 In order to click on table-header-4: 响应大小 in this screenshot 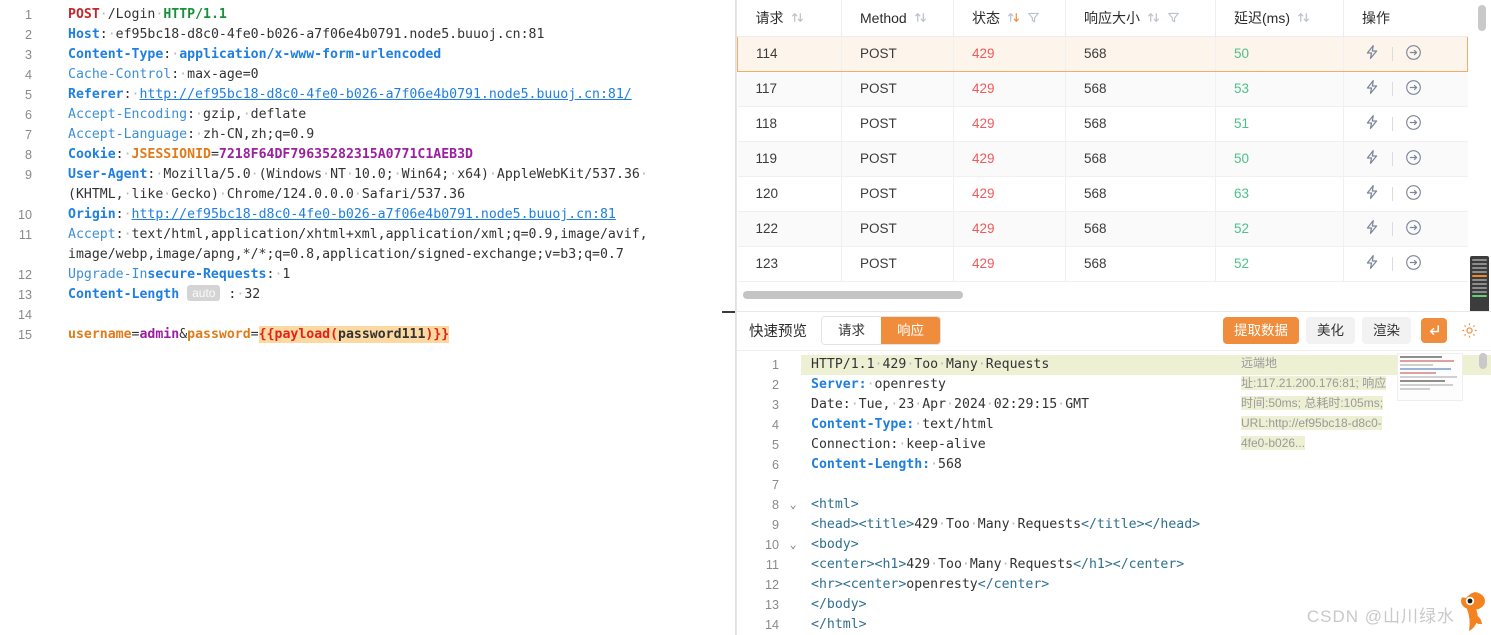, I will do `click(1140, 18)`.